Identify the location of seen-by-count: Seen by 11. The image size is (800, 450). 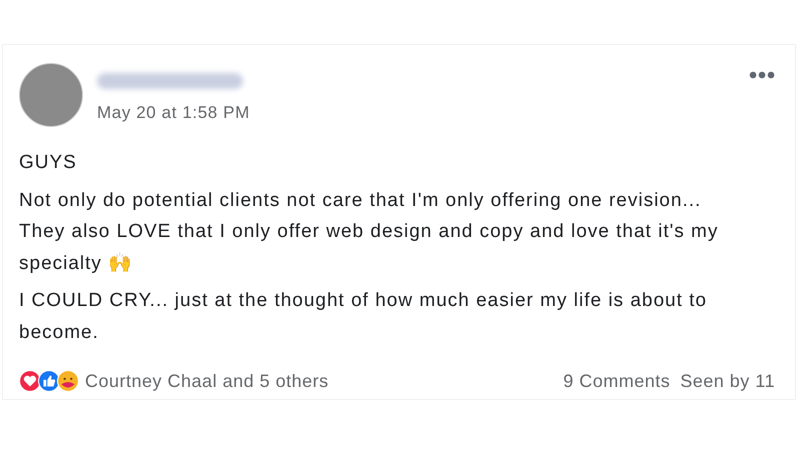
(727, 381).